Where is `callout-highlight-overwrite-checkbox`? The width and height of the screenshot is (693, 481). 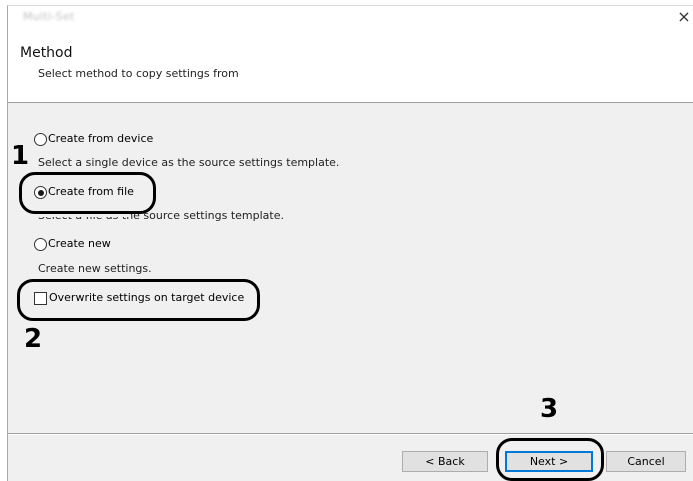 callout-highlight-overwrite-checkbox is located at coordinates (138, 300).